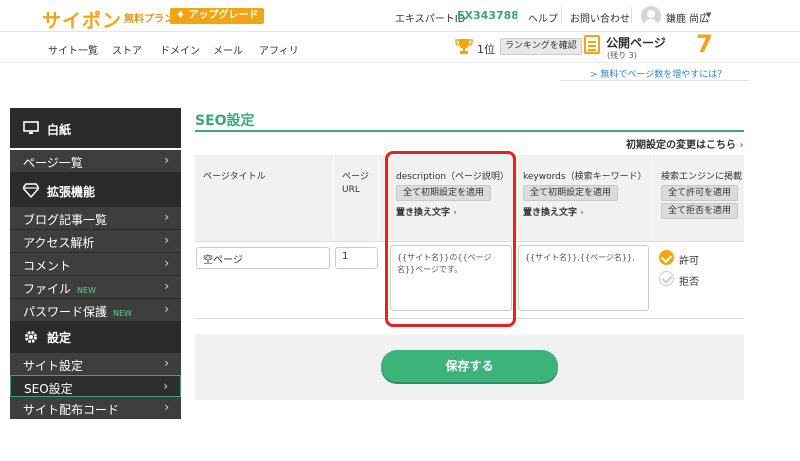  What do you see at coordinates (622, 55) in the screenshot?
I see `pages-remaining: (残り 3)` at bounding box center [622, 55].